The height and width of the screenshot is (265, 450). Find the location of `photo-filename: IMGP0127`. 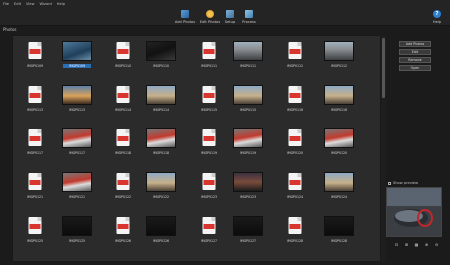

photo-filename: IMGP0127 is located at coordinates (209, 241).